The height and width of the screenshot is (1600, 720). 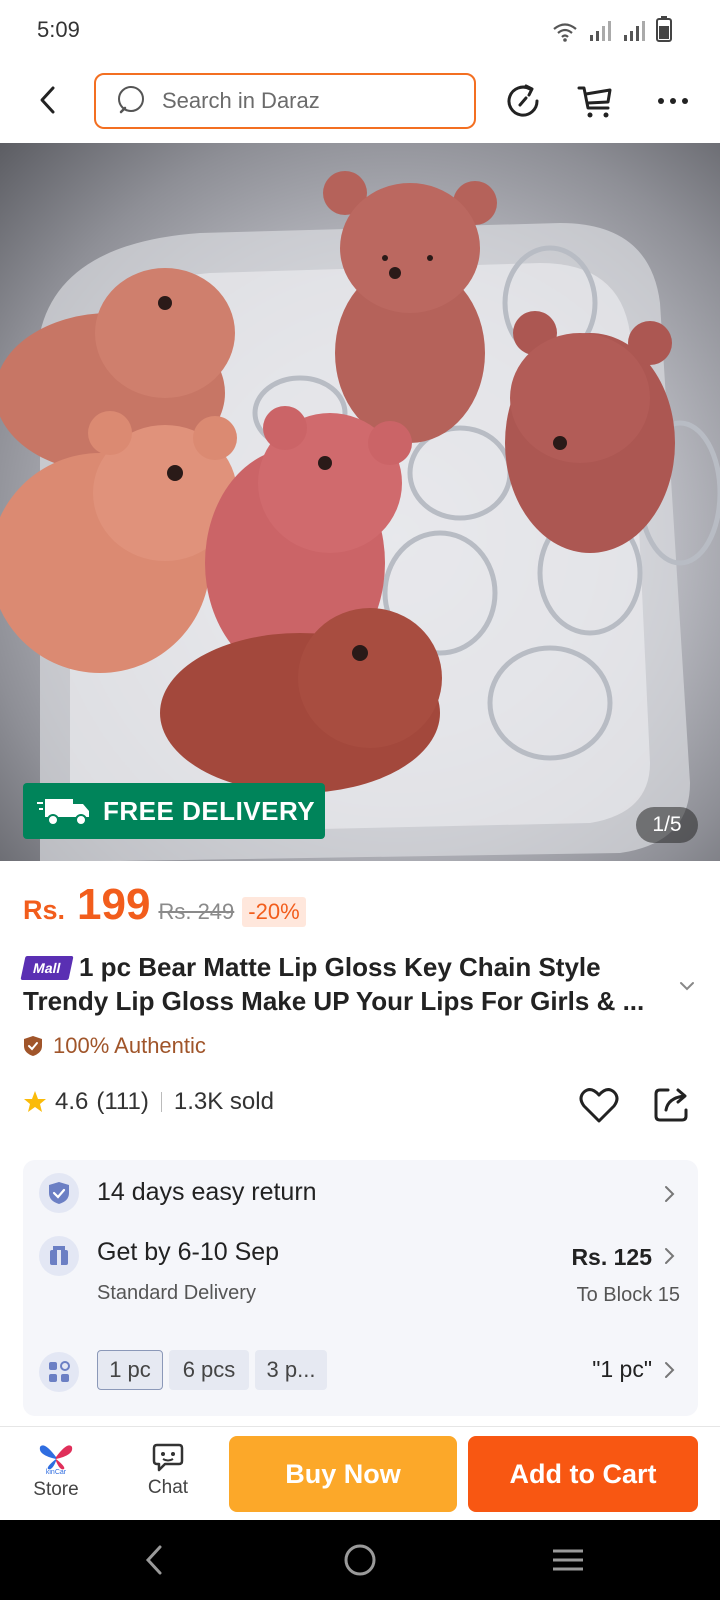 I want to click on share-button, so click(x=672, y=1104).